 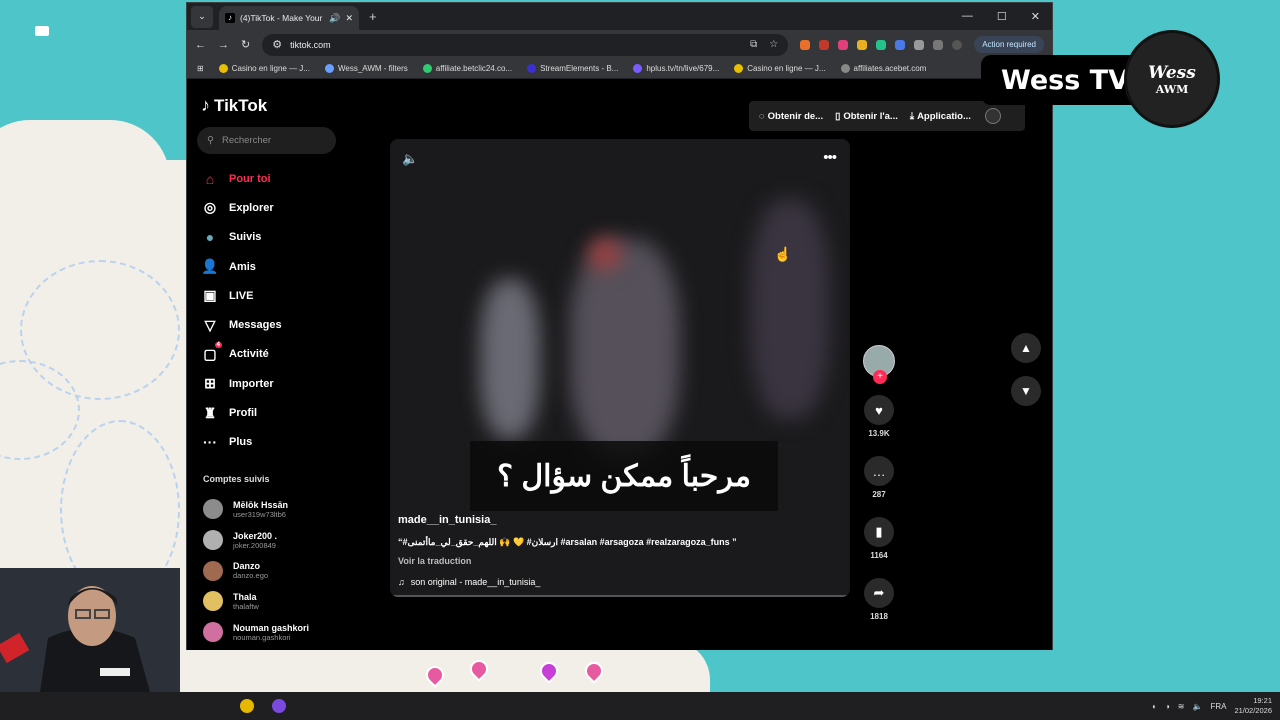 What do you see at coordinates (241, 383) in the screenshot?
I see `sidebar-item-importer: ⊞ Importer` at bounding box center [241, 383].